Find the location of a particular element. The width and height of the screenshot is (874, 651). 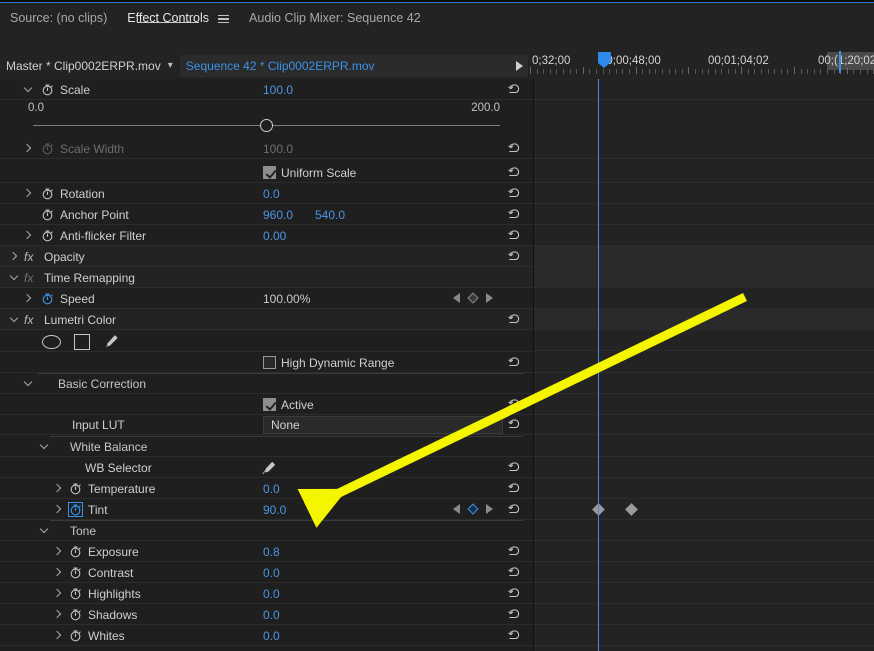

row-rotation: Rotation 0.0 is located at coordinates (266, 193).